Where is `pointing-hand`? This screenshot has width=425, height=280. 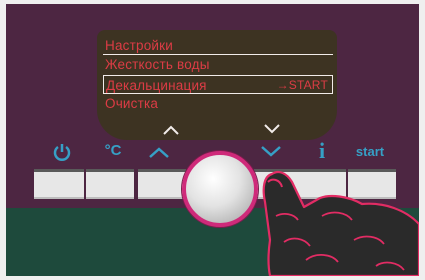
pointing-hand is located at coordinates (340, 223).